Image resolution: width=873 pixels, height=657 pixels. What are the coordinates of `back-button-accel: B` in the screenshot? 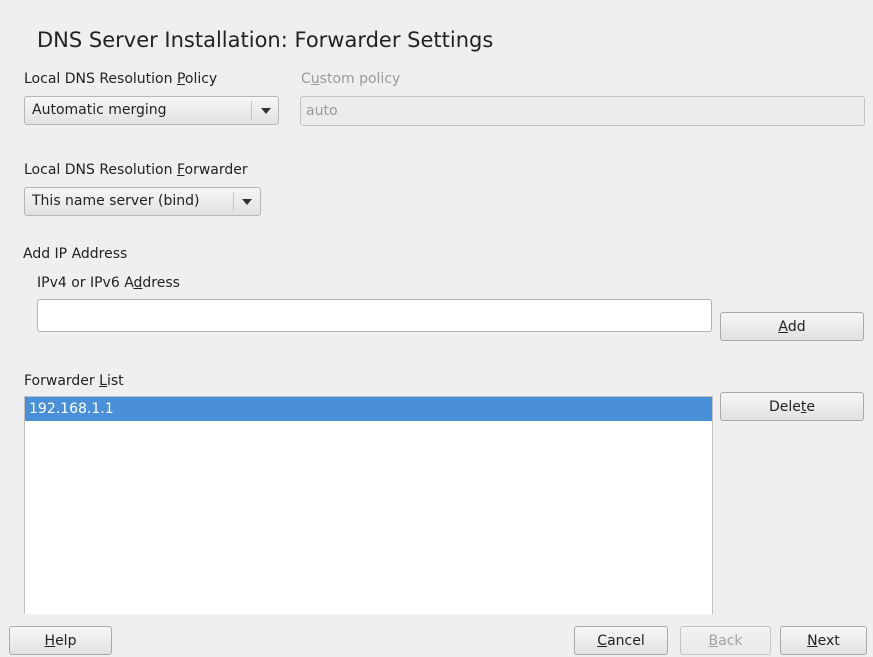 It's located at (713, 640).